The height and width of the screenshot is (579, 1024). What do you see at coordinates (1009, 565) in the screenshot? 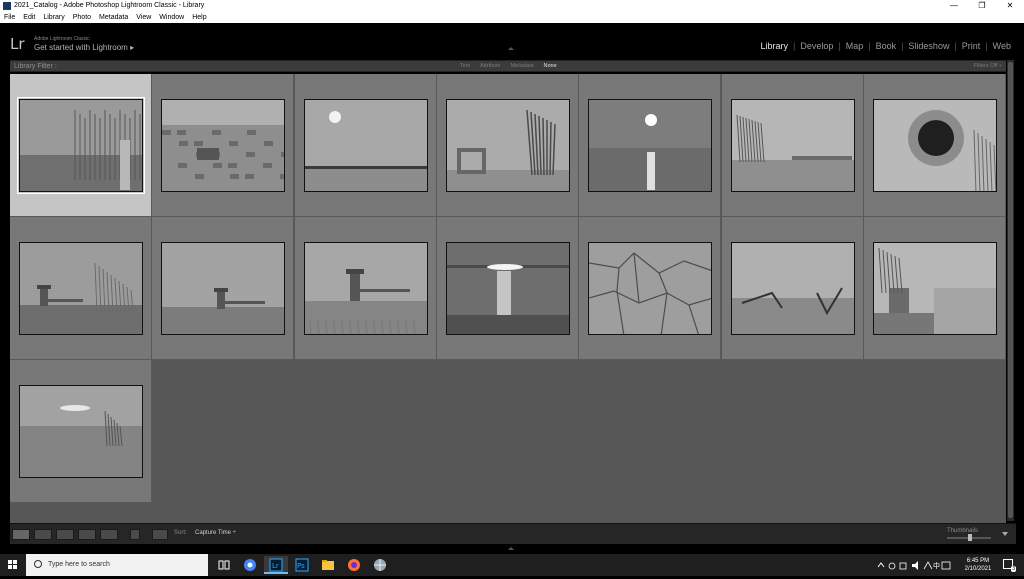
I see `notification-icon: 3` at bounding box center [1009, 565].